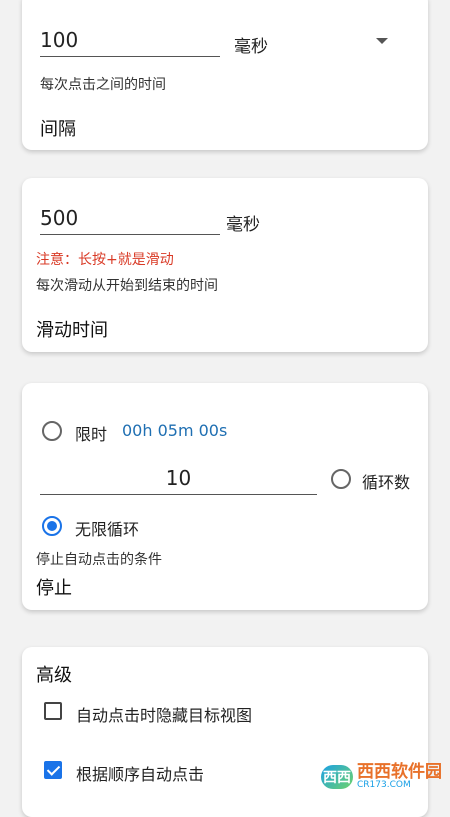 This screenshot has height=817, width=450. I want to click on interval-input-wrap, so click(130, 42).